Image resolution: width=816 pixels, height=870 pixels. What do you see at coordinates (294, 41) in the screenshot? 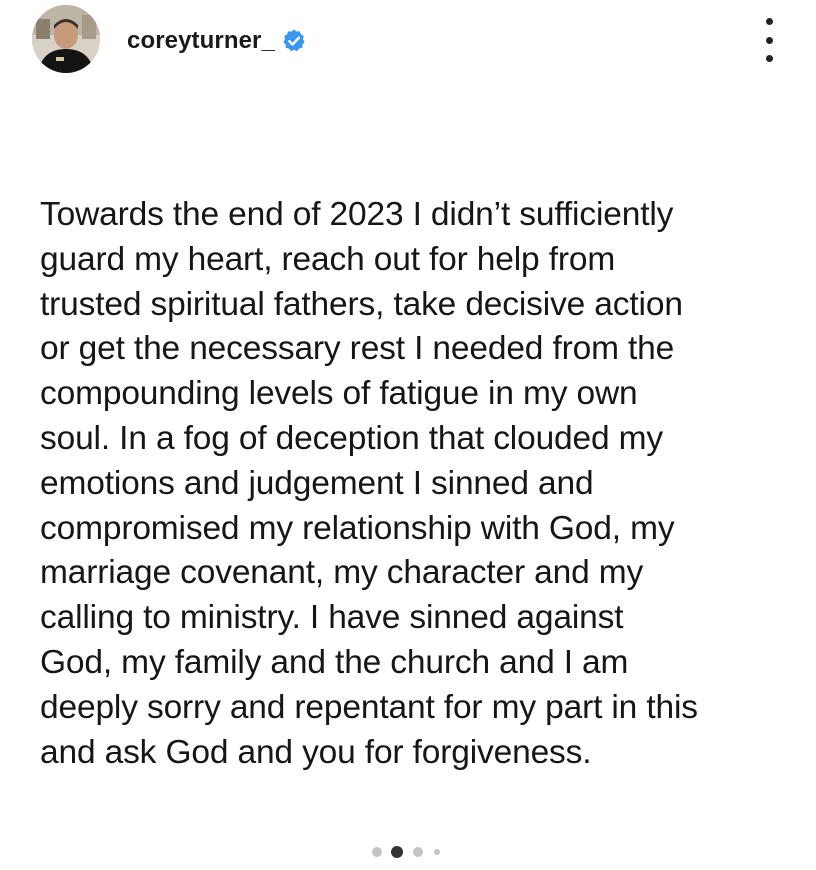
I see `verified-badge-icon` at bounding box center [294, 41].